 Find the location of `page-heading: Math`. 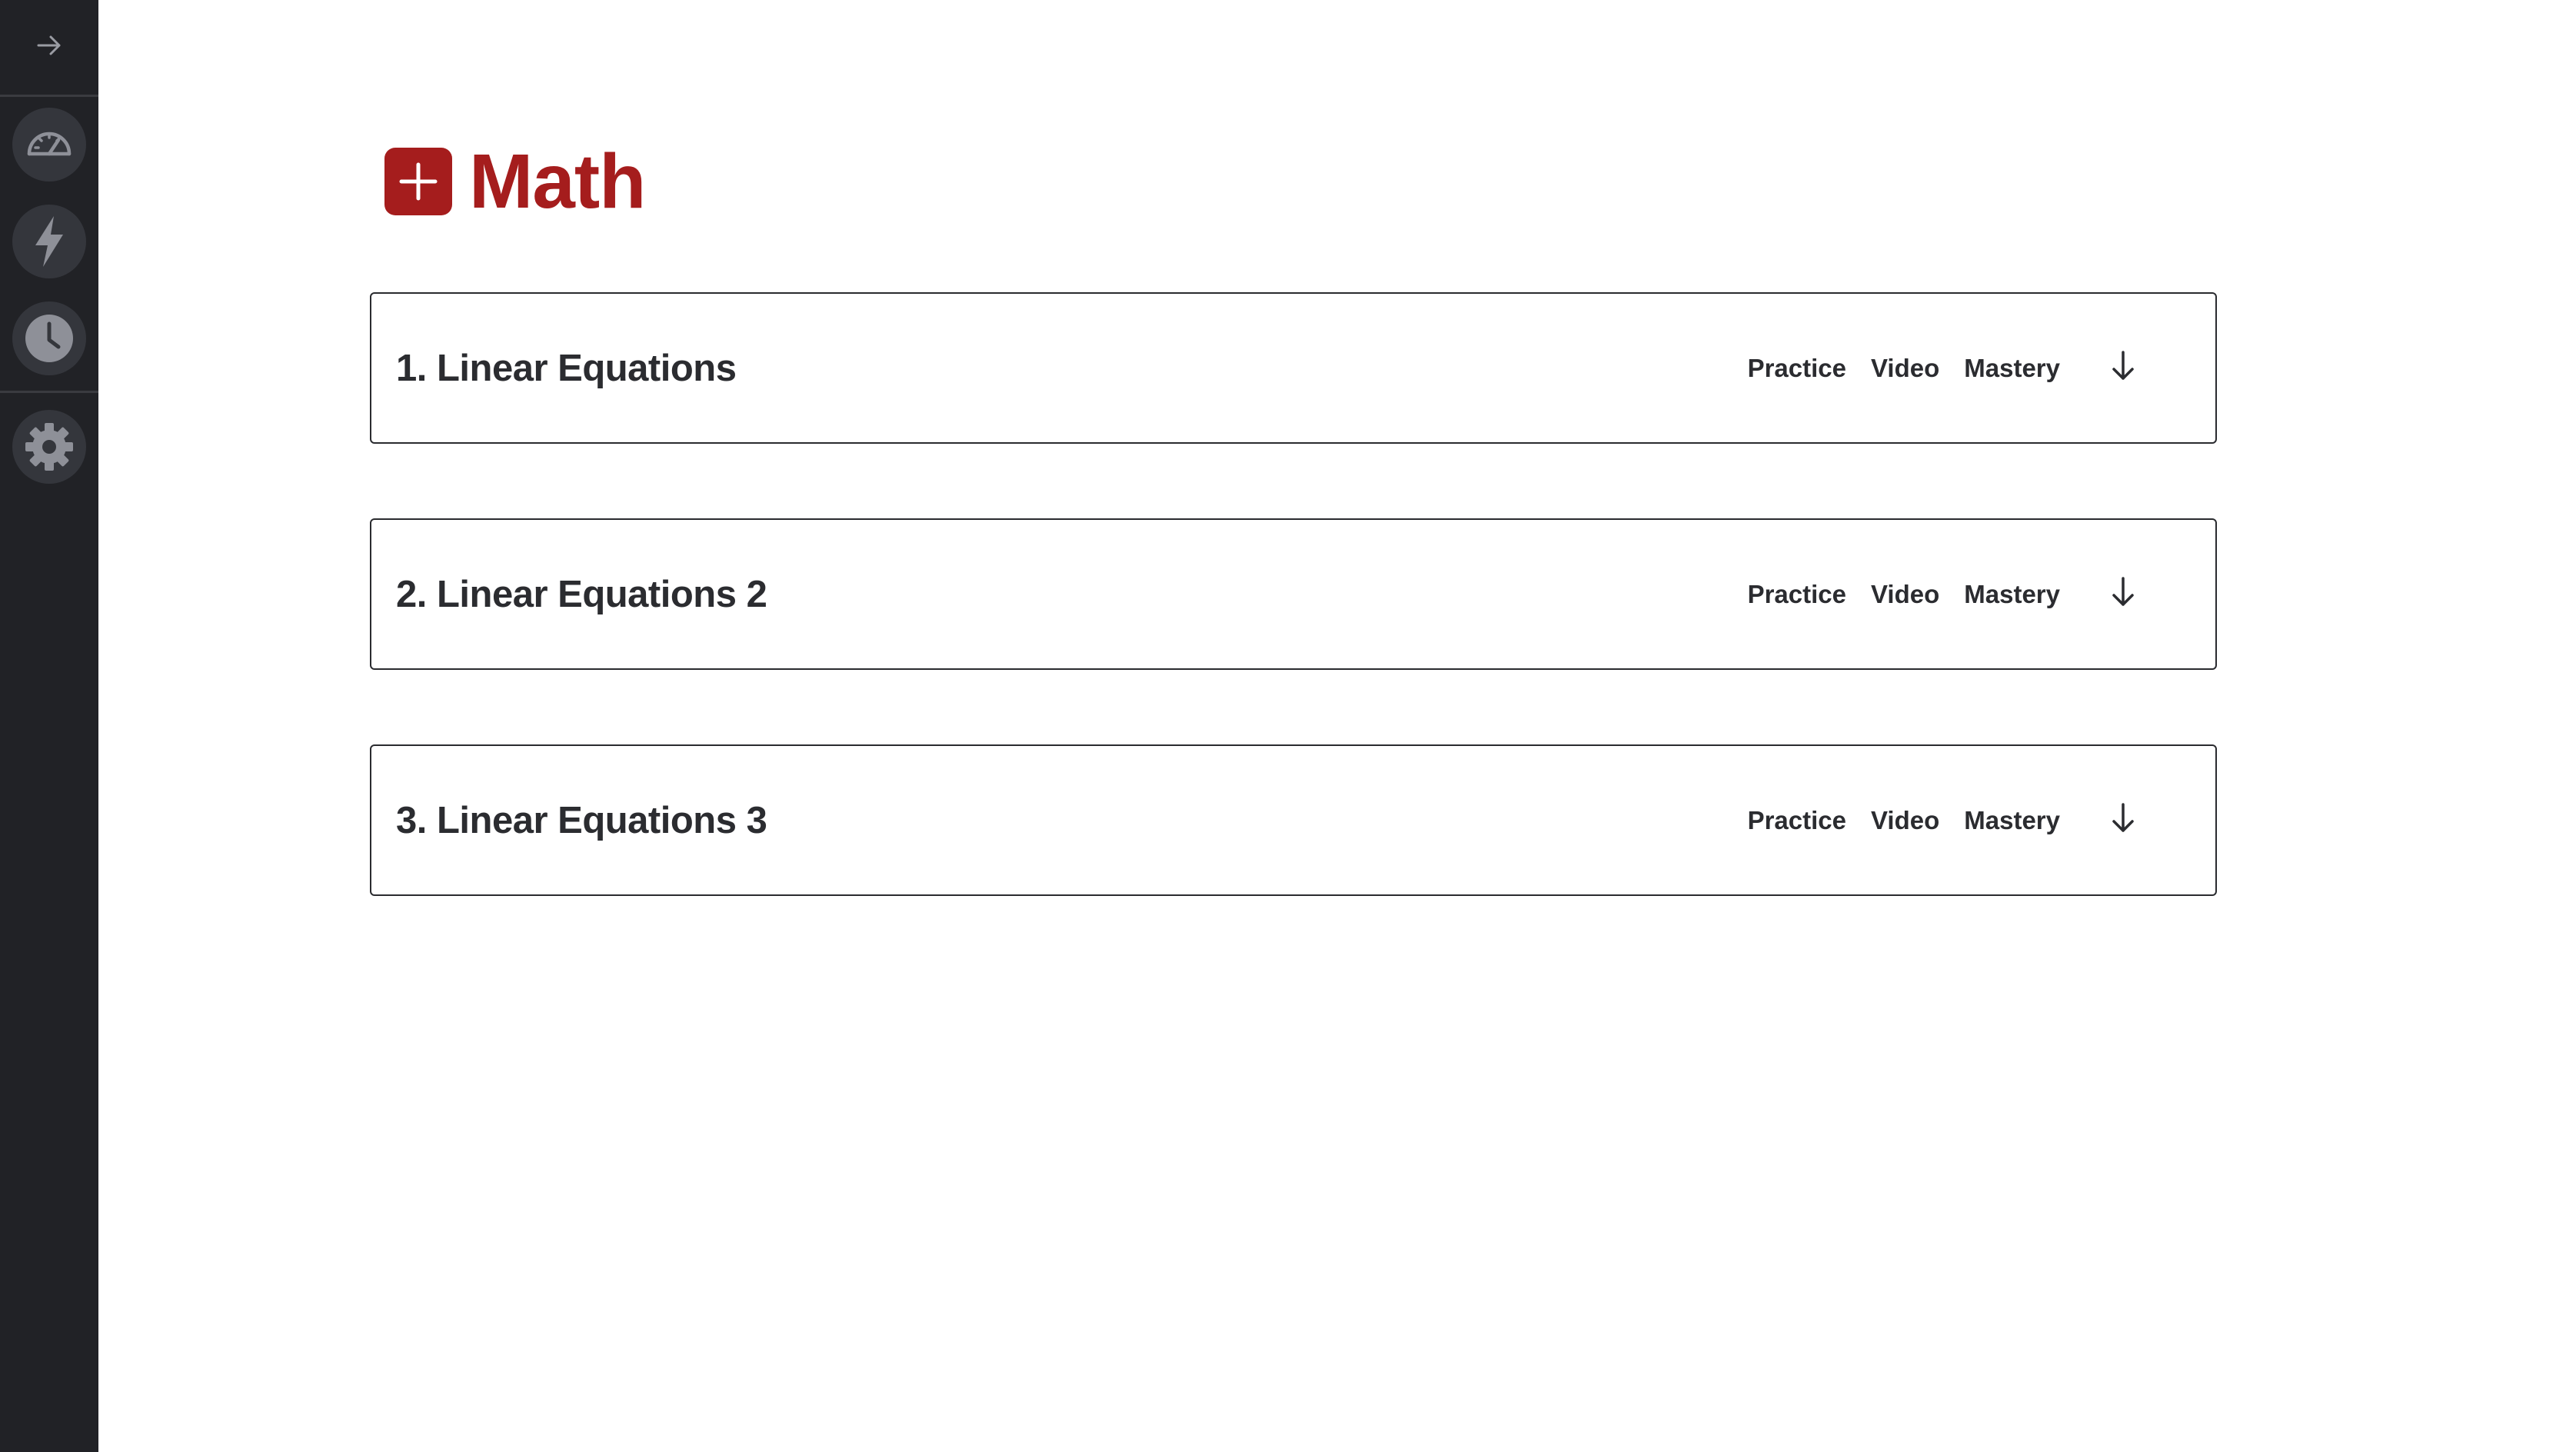

page-heading: Math is located at coordinates (515, 181).